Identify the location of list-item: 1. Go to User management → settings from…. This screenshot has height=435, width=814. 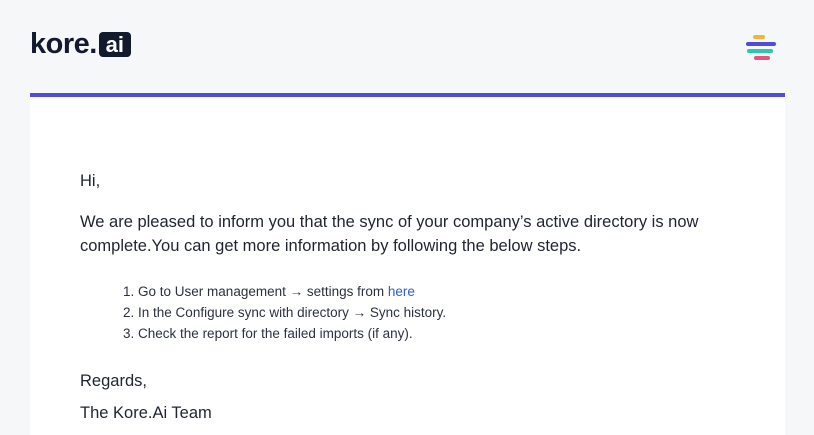
(284, 291).